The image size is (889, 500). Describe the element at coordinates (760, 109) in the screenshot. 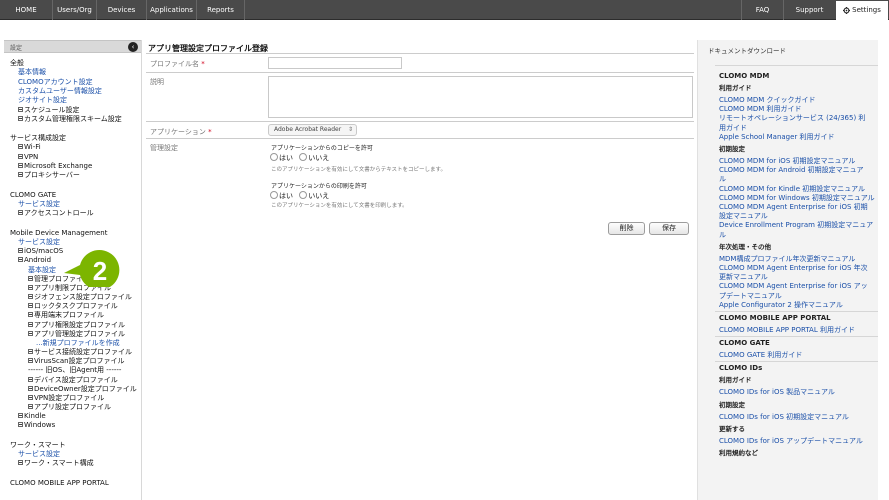

I see `doc-link: CLOMO MDM 利用ガイド` at that location.